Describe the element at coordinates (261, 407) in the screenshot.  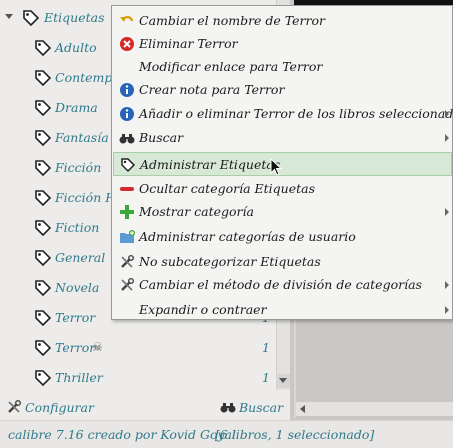
I see `search-label: Buscar` at that location.